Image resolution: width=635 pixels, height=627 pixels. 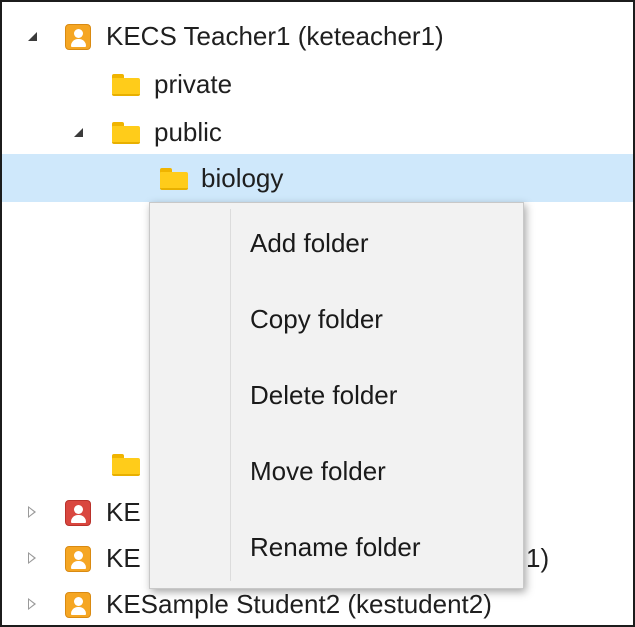 I want to click on menu-item-label: Rename folder, so click(x=335, y=547).